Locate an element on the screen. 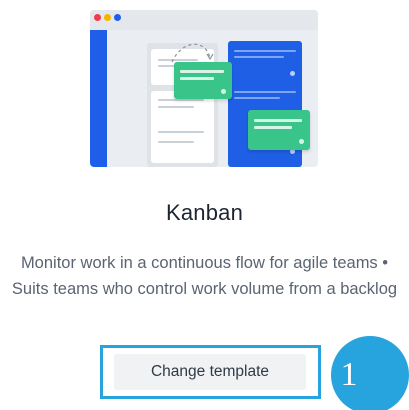 This screenshot has width=409, height=410. illustration-card-moved is located at coordinates (279, 130).